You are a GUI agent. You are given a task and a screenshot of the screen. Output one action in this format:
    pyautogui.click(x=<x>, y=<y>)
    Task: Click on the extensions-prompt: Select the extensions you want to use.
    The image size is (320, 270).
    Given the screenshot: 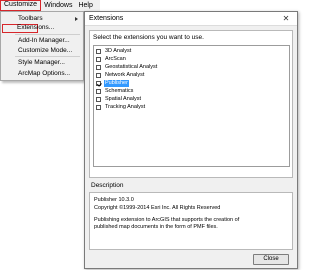 What is the action you would take?
    pyautogui.click(x=148, y=37)
    